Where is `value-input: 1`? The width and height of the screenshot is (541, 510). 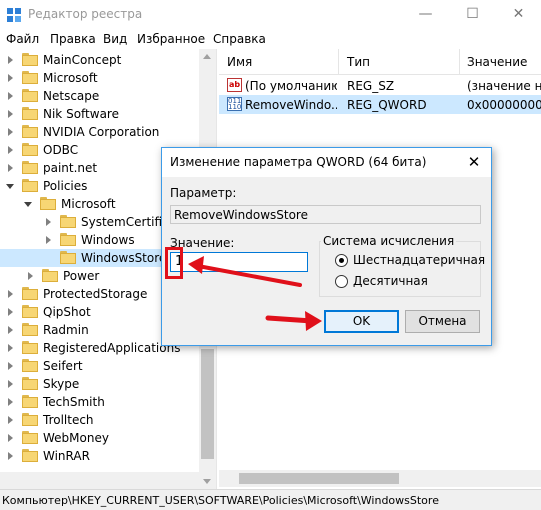
value-input: 1 is located at coordinates (239, 262).